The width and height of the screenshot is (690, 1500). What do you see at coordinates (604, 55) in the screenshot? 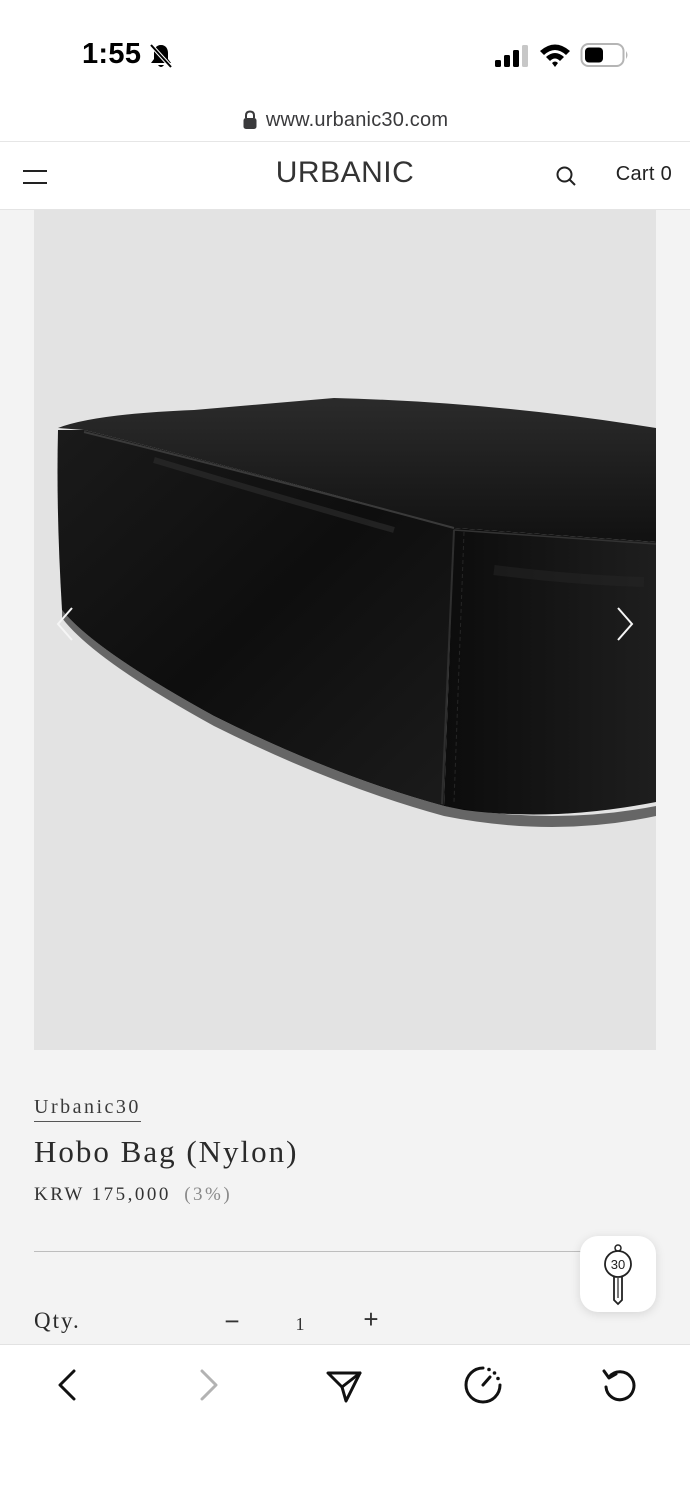
I see `battery-icon` at bounding box center [604, 55].